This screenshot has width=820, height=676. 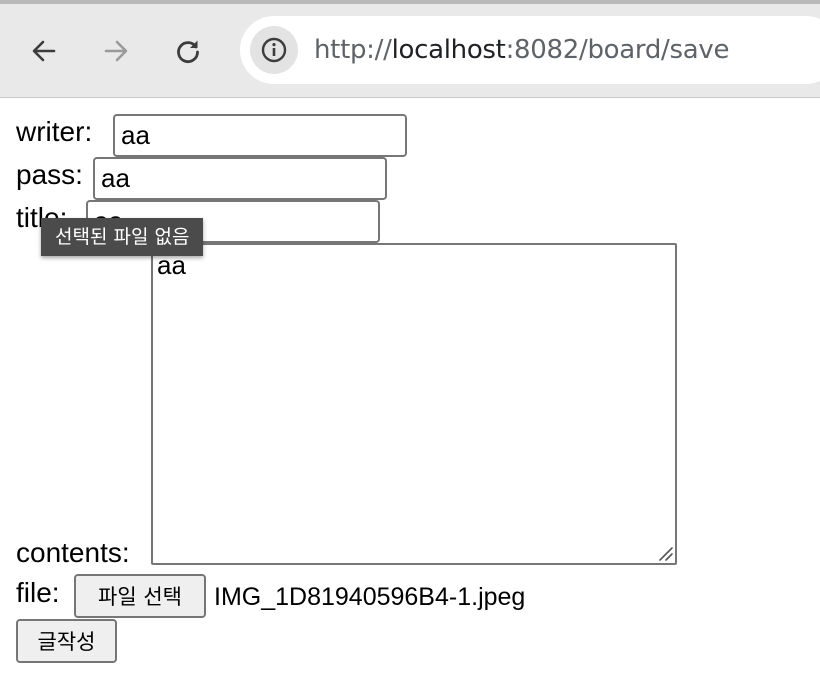 I want to click on back-button, so click(x=44, y=51).